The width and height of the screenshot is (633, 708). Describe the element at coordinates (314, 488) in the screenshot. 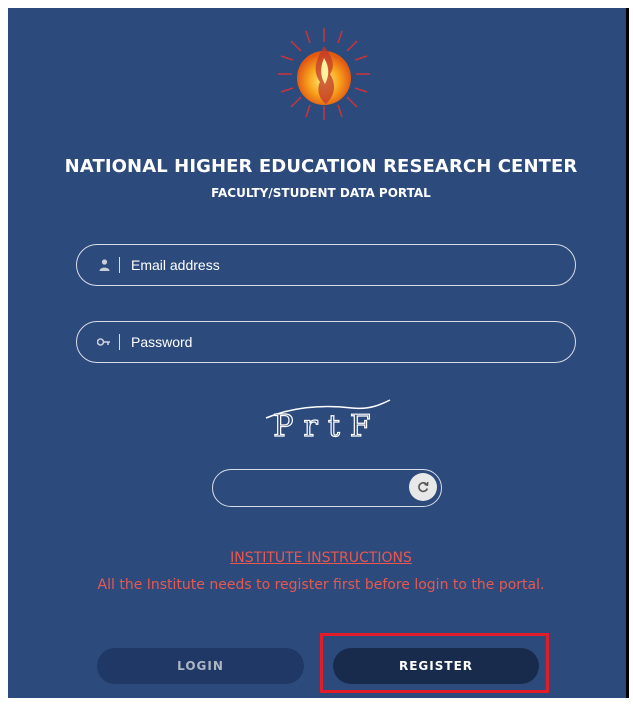

I see `captcha-input` at that location.